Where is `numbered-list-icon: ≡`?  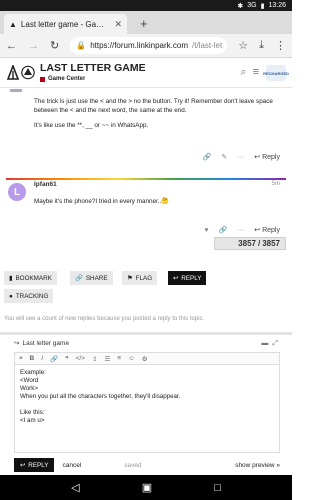 numbered-list-icon: ≡ is located at coordinates (119, 358).